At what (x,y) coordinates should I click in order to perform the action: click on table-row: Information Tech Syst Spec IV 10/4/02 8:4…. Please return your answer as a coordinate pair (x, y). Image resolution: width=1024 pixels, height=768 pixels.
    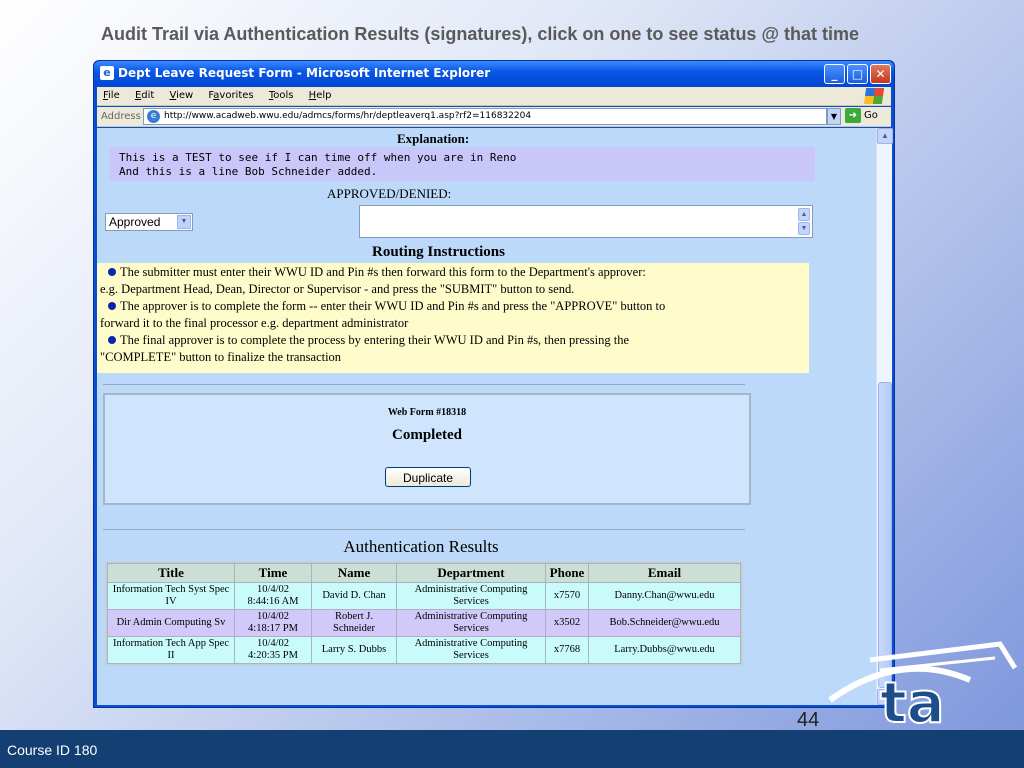
    Looking at the image, I should click on (424, 596).